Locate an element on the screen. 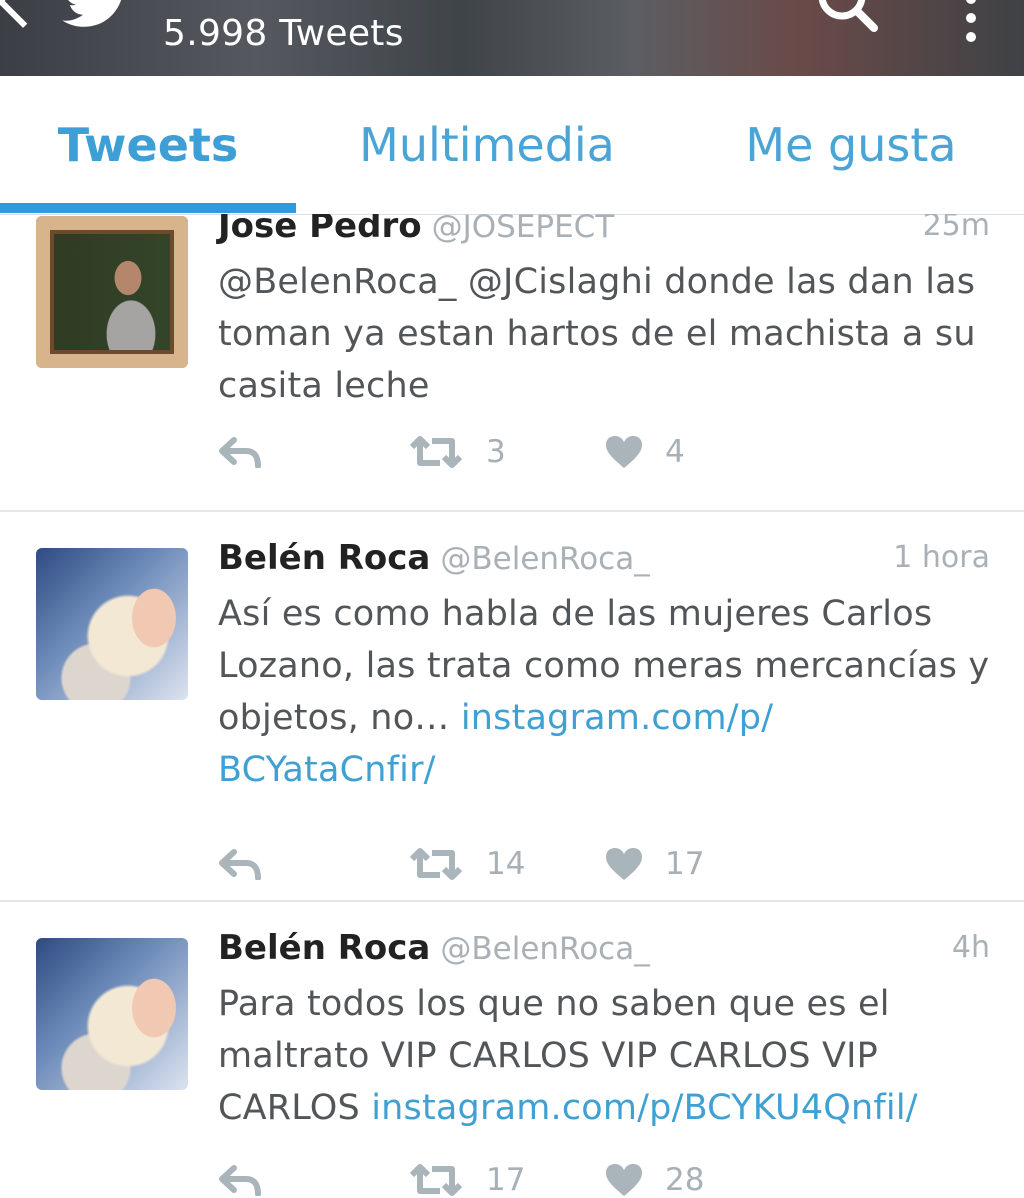 This screenshot has height=1198, width=1024. tweet-link: instagram.com/p/BCYKU4Qnfil/ is located at coordinates (644, 1108).